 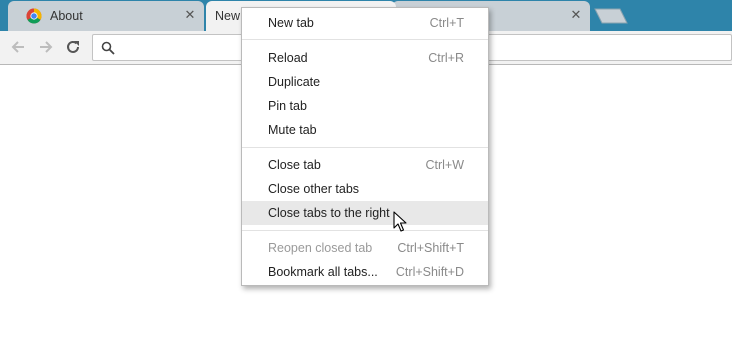 I want to click on forward-arrow-icon, so click(x=46, y=47).